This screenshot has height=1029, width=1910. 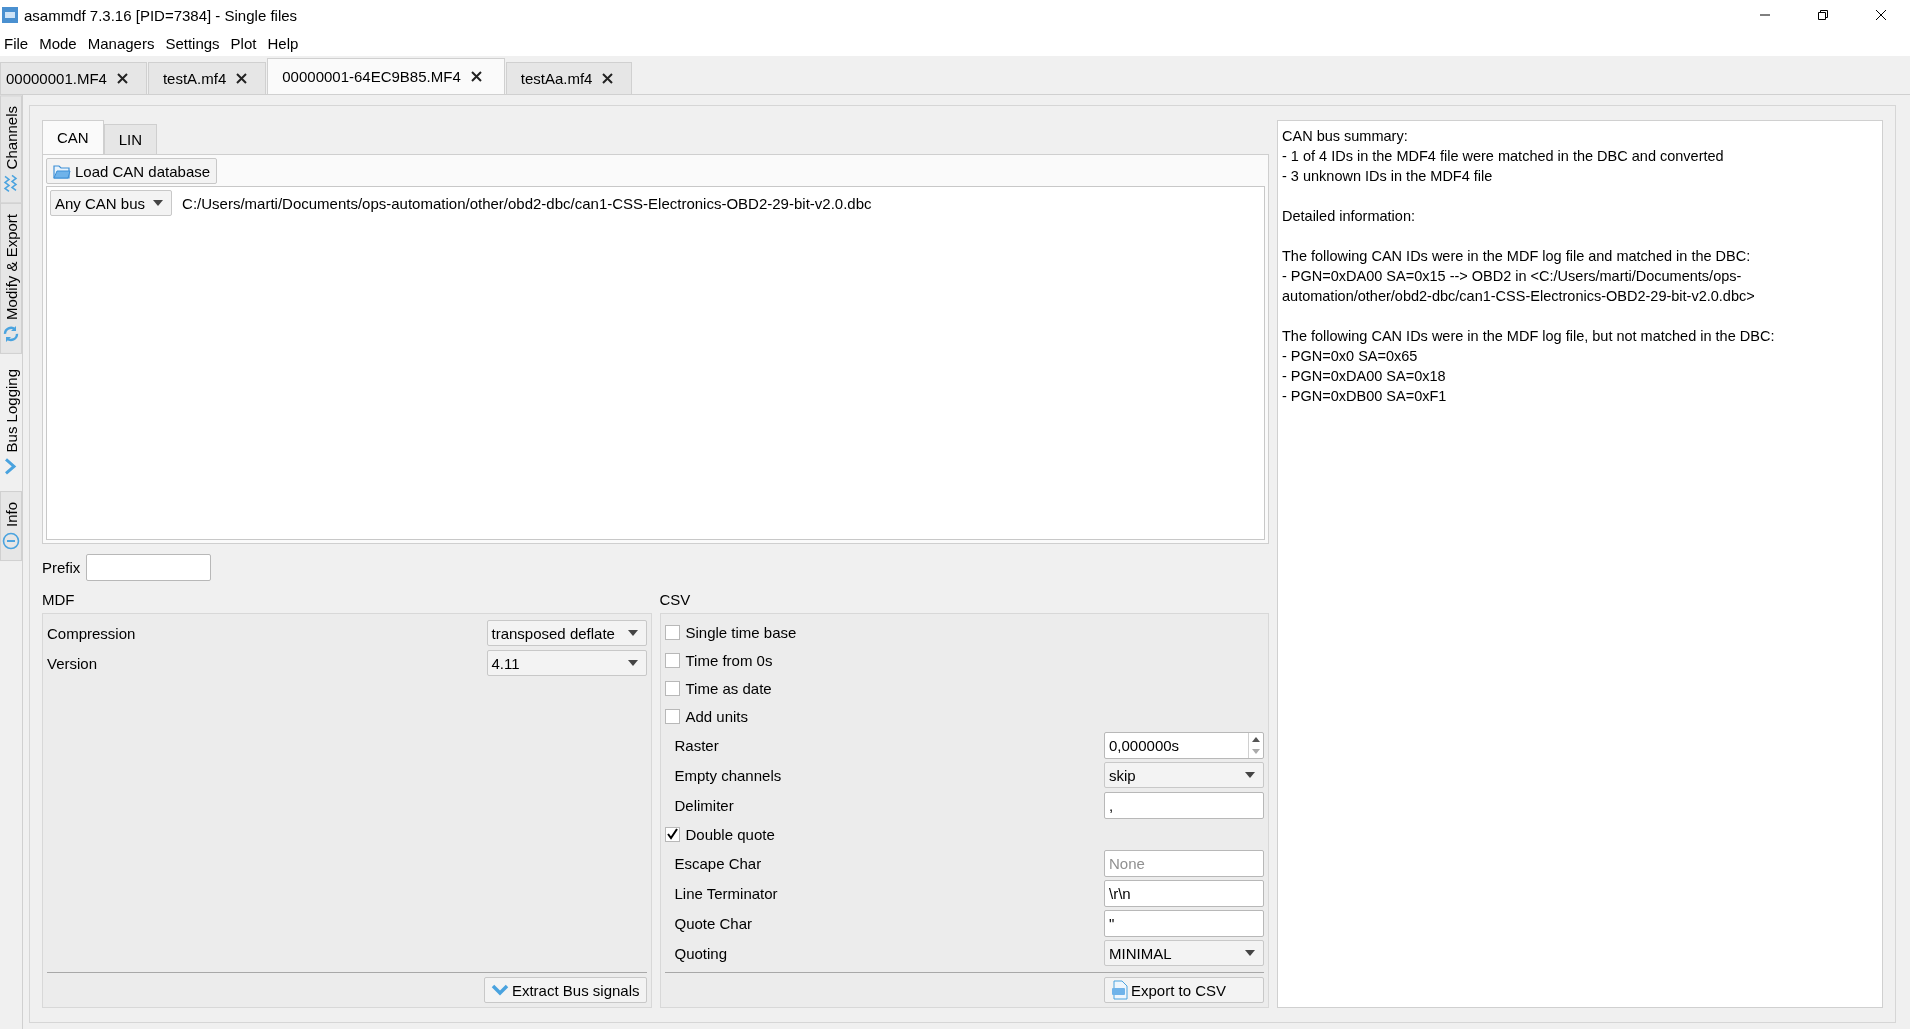 What do you see at coordinates (111, 203) in the screenshot?
I see `bus-dropdown: Any CAN bus` at bounding box center [111, 203].